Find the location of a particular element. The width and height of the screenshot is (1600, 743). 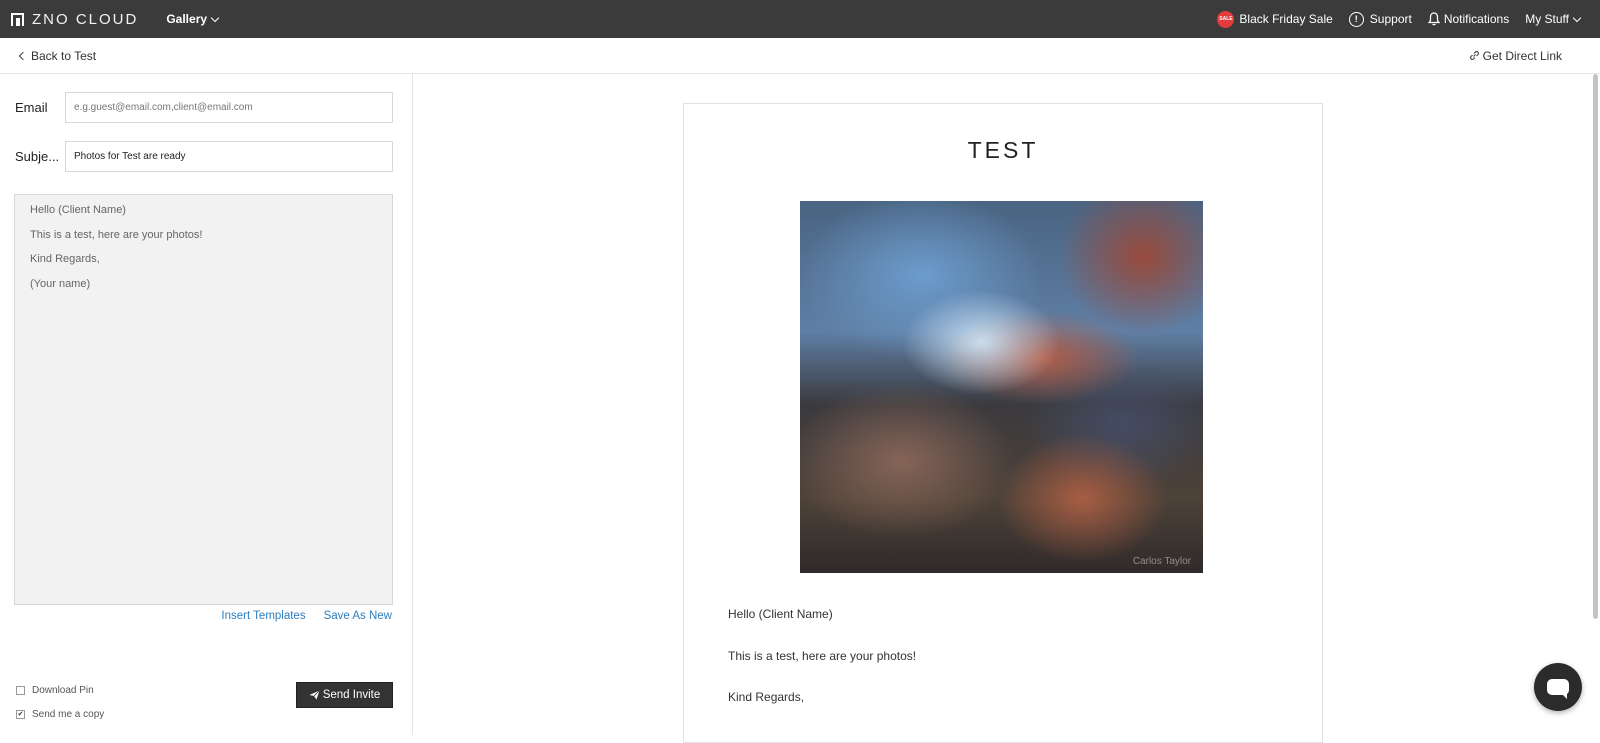

preview-line: Hello (Client Name) is located at coordinates (780, 614).